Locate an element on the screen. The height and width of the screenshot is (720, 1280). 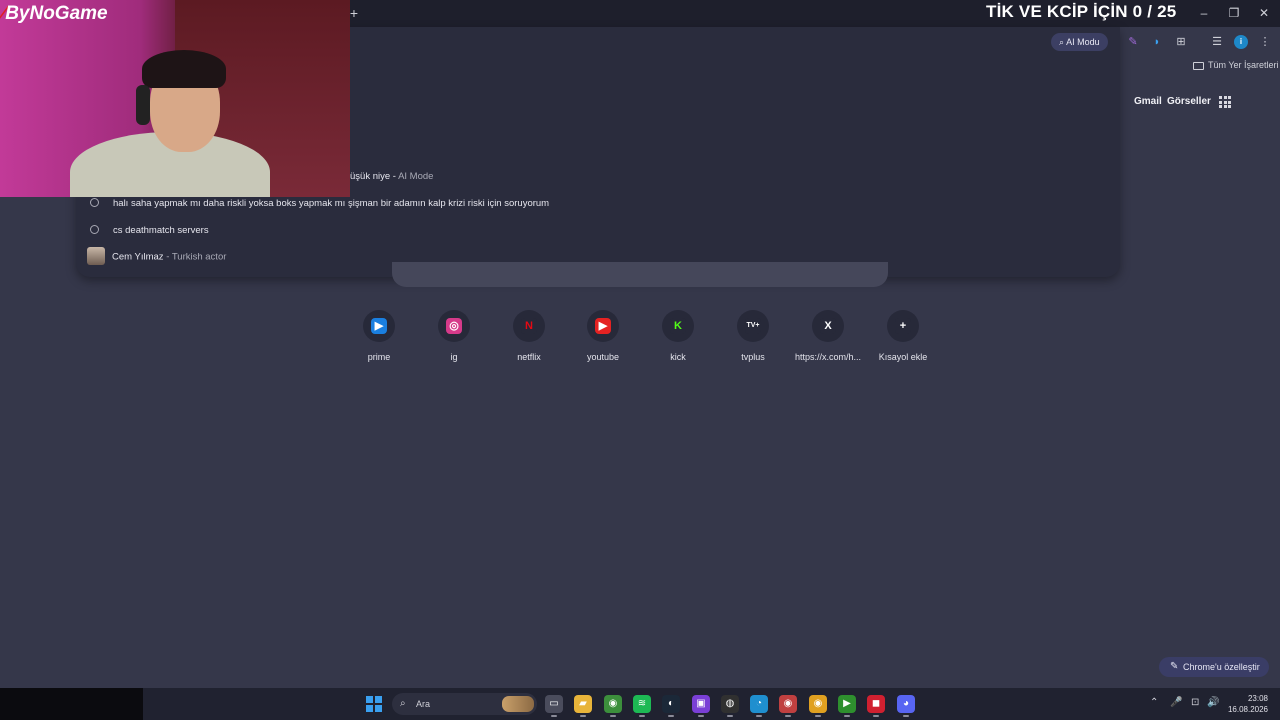
restore-button: ❐ is located at coordinates (1234, 13).